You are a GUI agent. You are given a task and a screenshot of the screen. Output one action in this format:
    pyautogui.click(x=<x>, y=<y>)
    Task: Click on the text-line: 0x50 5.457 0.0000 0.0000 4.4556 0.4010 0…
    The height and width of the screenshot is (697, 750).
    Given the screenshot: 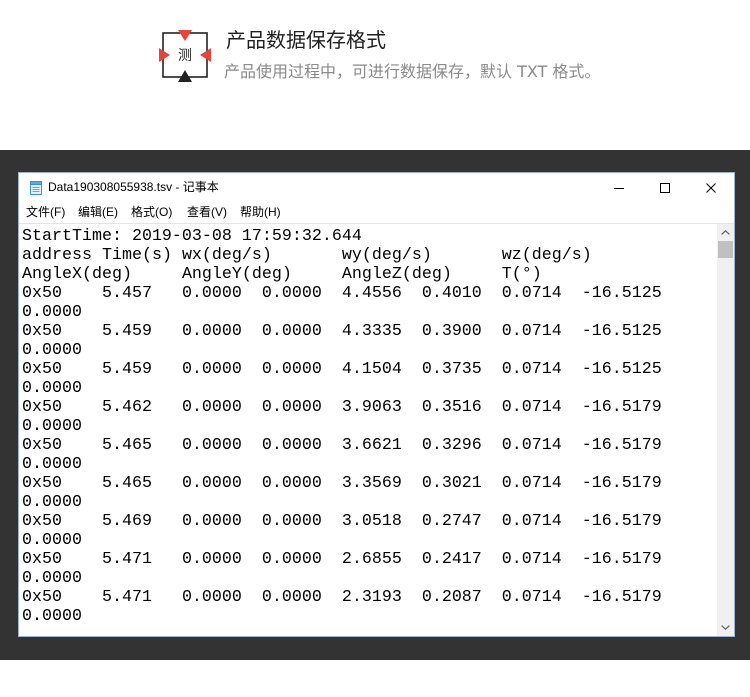 What is the action you would take?
    pyautogui.click(x=369, y=293)
    